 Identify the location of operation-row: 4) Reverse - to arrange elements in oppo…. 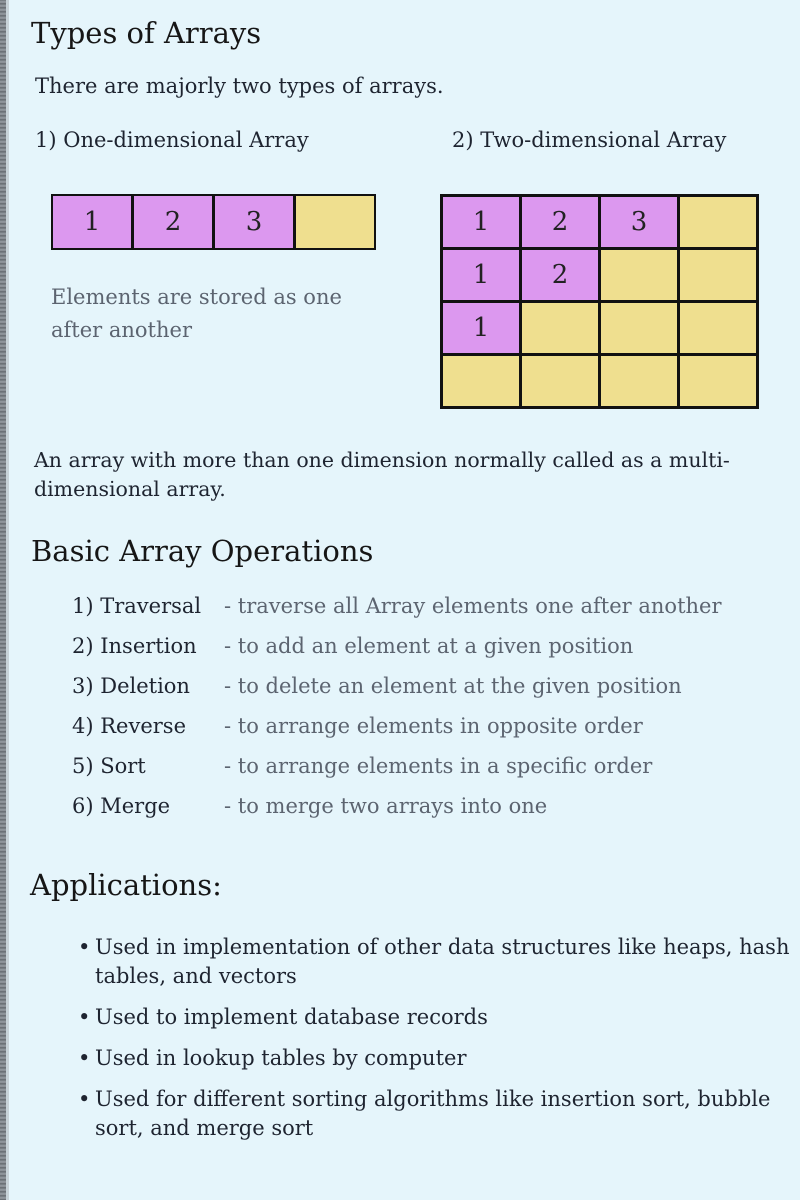
(397, 734).